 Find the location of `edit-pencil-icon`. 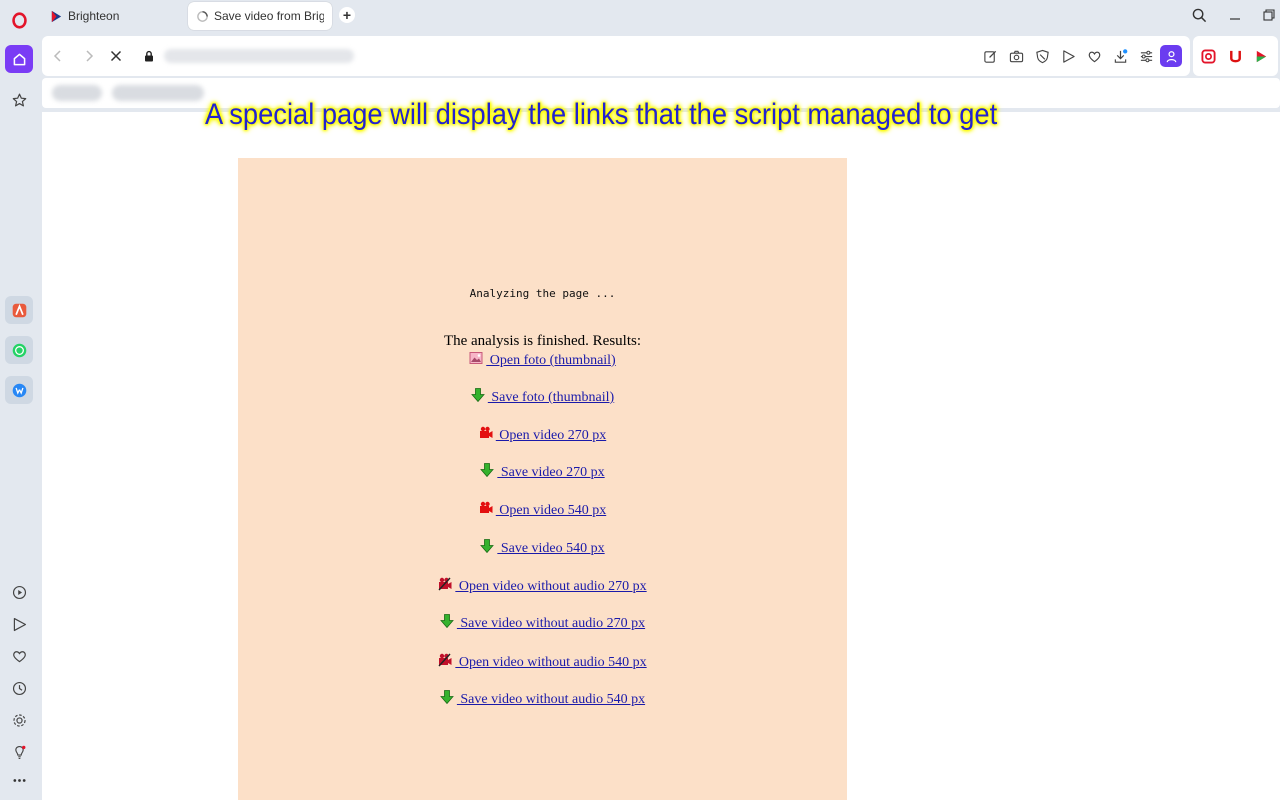

edit-pencil-icon is located at coordinates (990, 56).